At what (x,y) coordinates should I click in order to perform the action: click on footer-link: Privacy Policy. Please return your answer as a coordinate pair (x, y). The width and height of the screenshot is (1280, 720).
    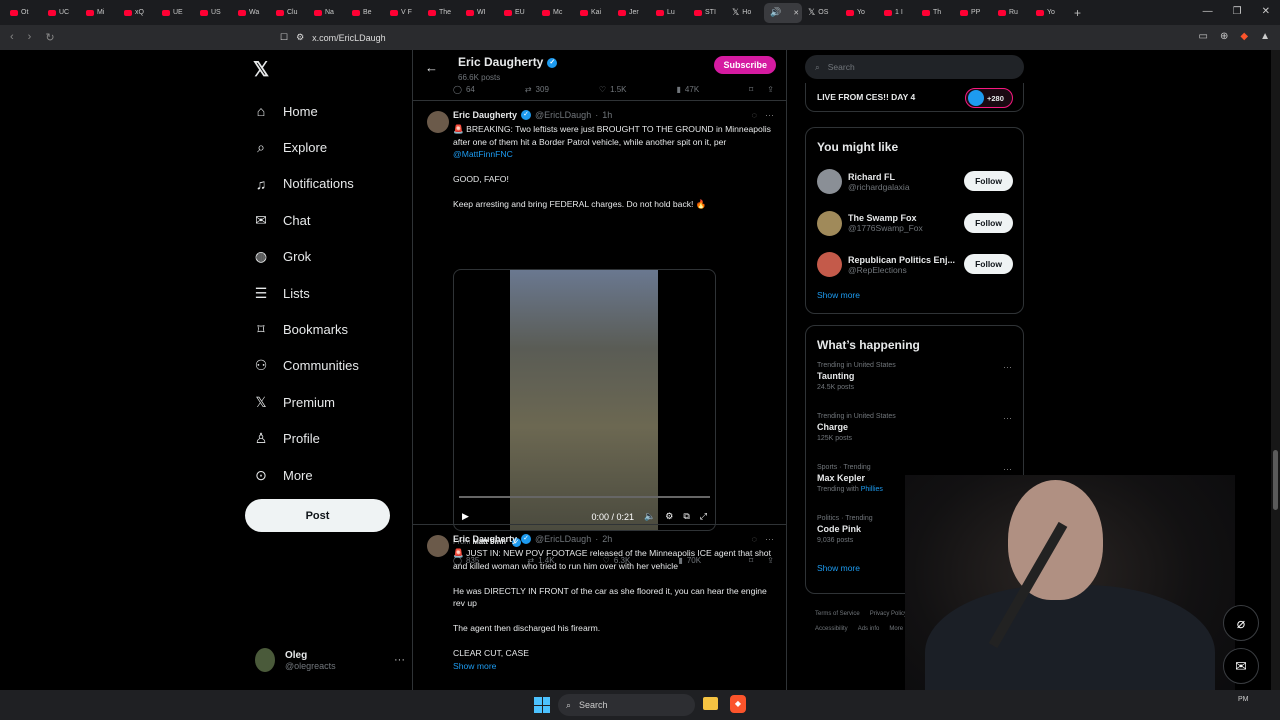
    Looking at the image, I should click on (888, 614).